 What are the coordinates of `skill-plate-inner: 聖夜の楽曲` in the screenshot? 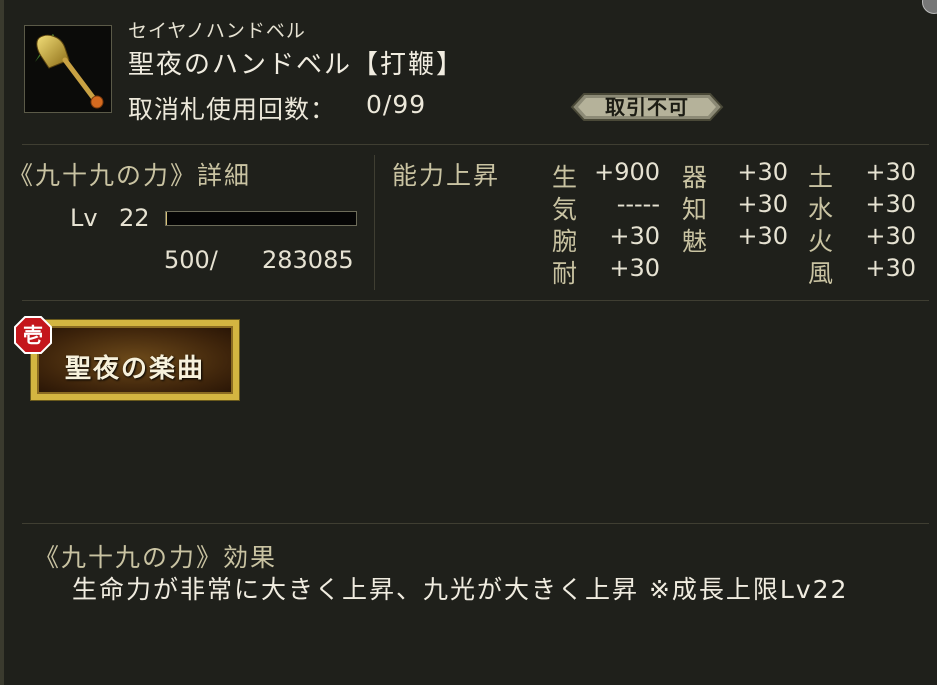 It's located at (135, 360).